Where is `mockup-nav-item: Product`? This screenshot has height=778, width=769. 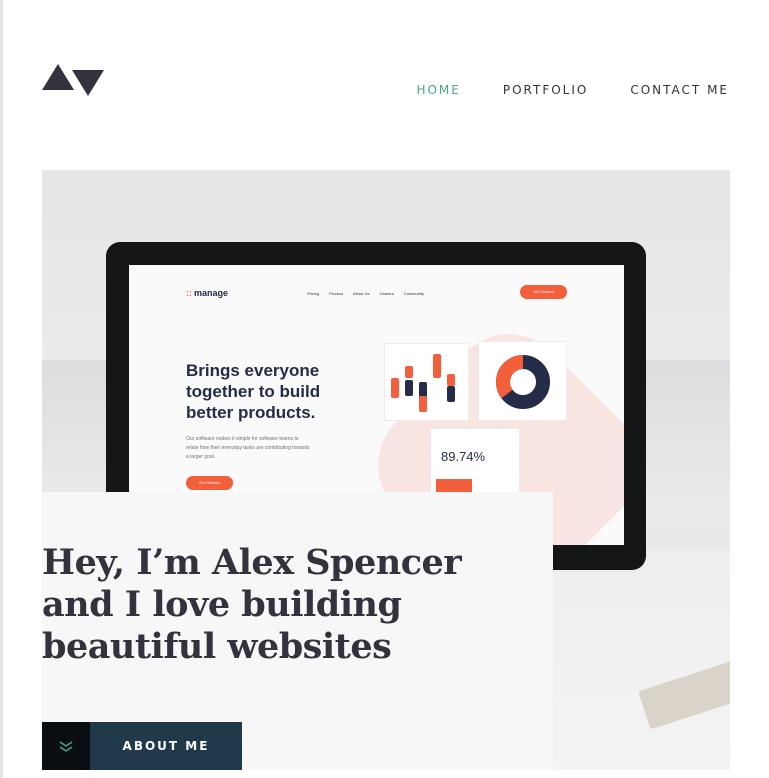
mockup-nav-item: Product is located at coordinates (336, 293).